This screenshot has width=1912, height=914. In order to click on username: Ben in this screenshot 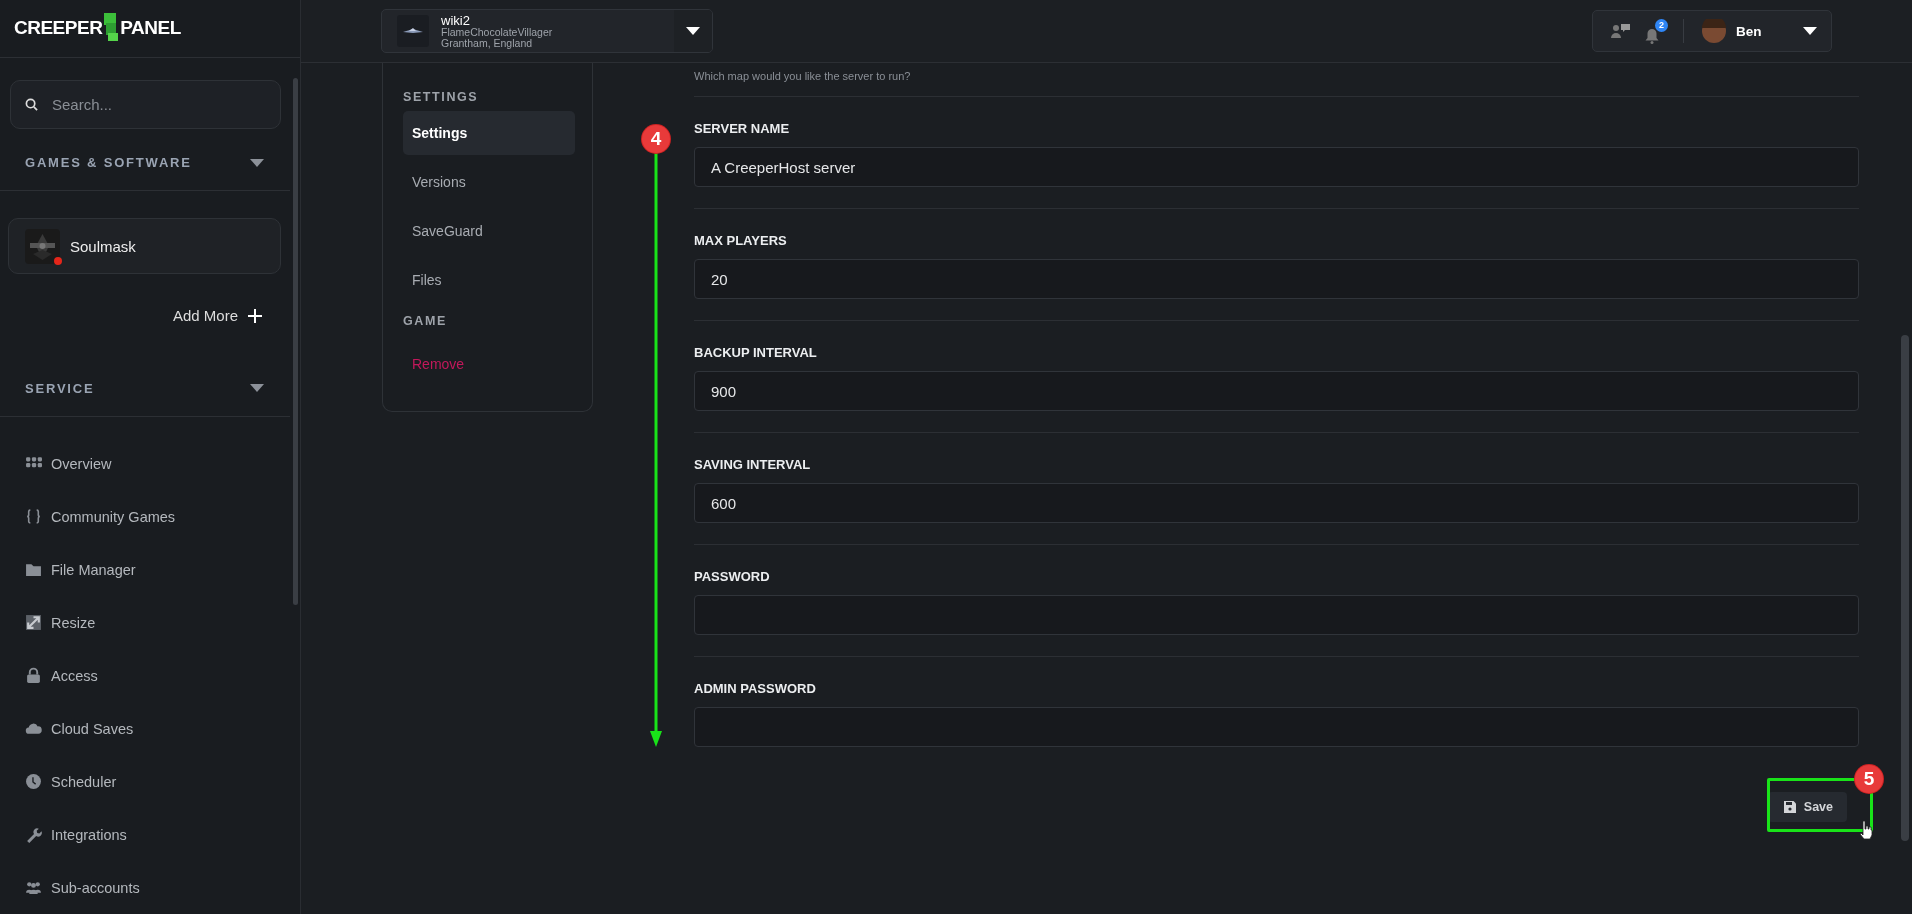, I will do `click(1749, 31)`.